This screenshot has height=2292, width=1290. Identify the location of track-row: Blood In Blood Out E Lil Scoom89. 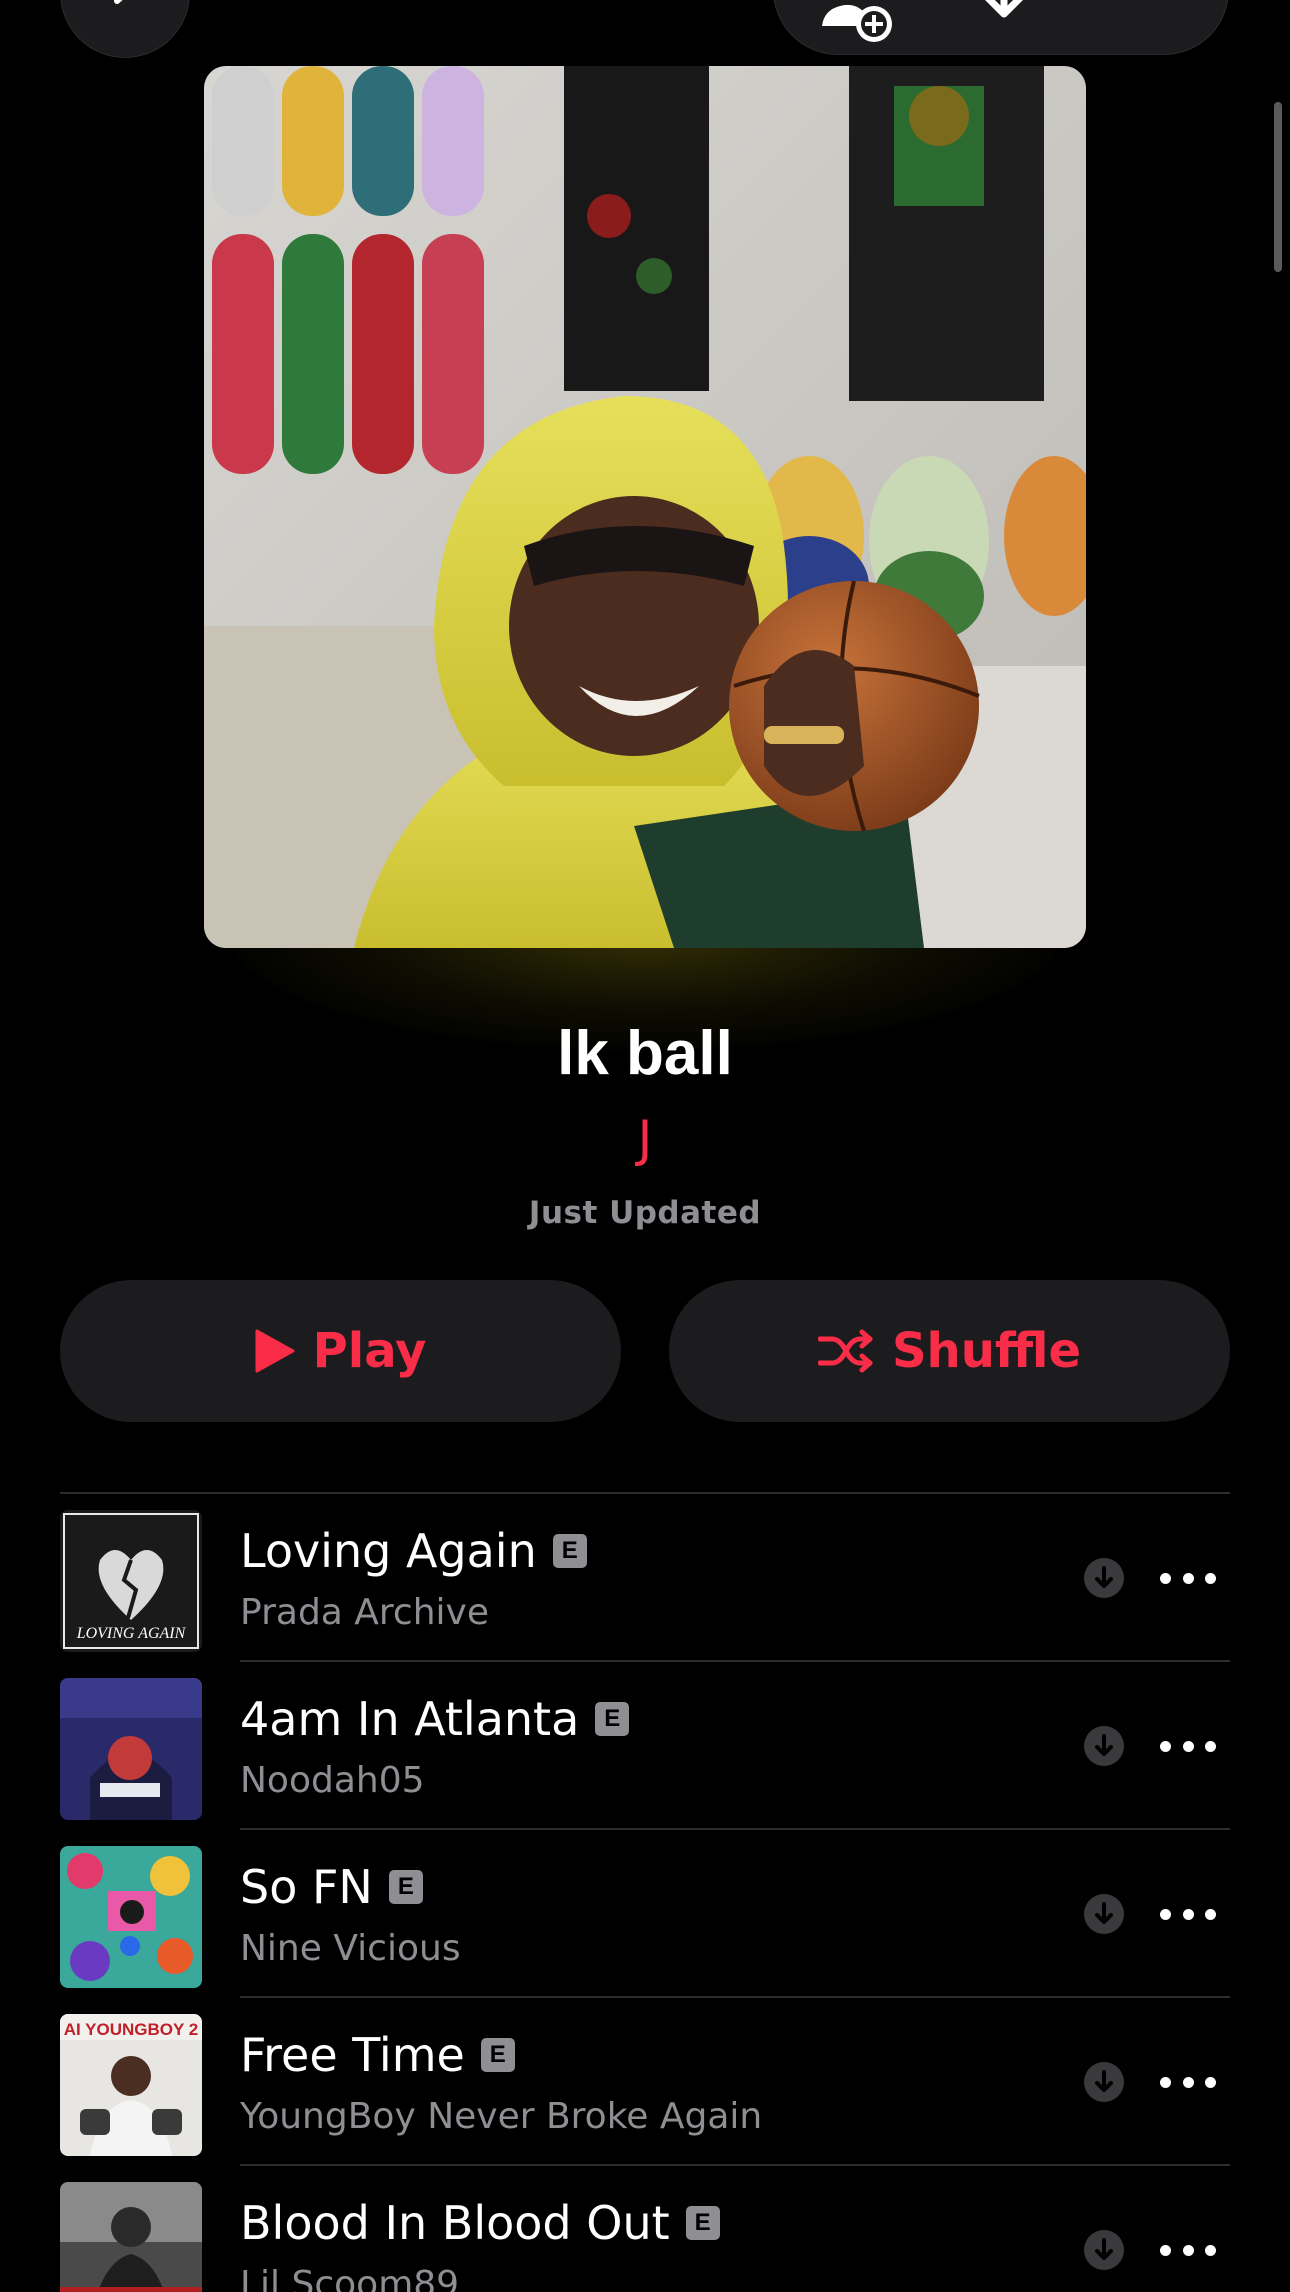
(645, 2229).